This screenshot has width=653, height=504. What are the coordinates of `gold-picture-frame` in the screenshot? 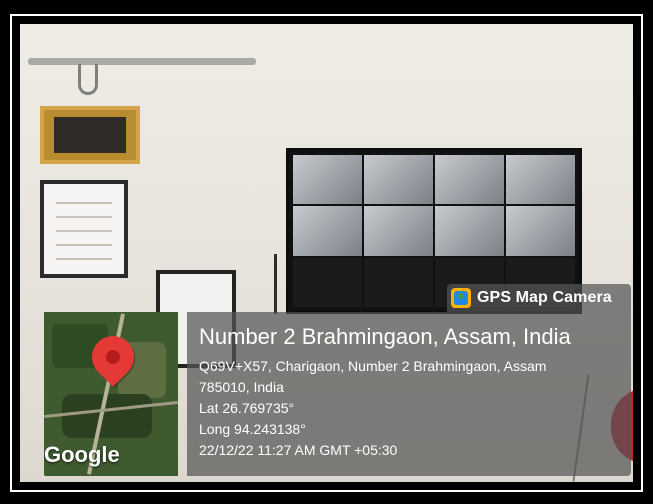 It's located at (90, 135).